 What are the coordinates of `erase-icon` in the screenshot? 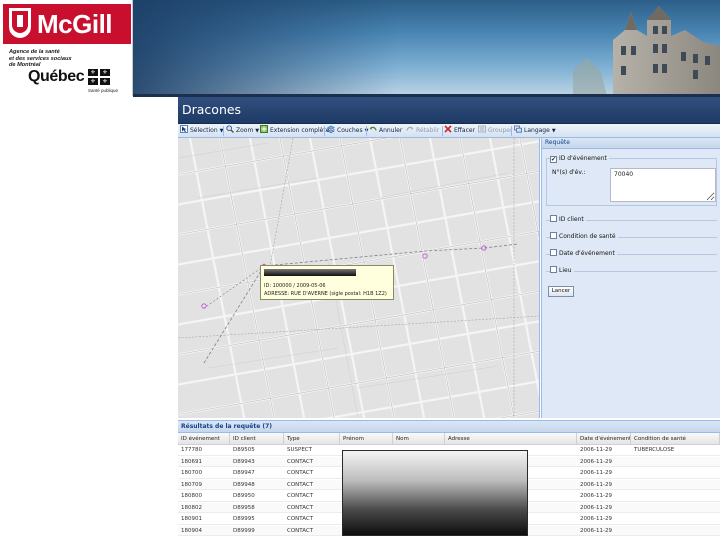 It's located at (448, 129).